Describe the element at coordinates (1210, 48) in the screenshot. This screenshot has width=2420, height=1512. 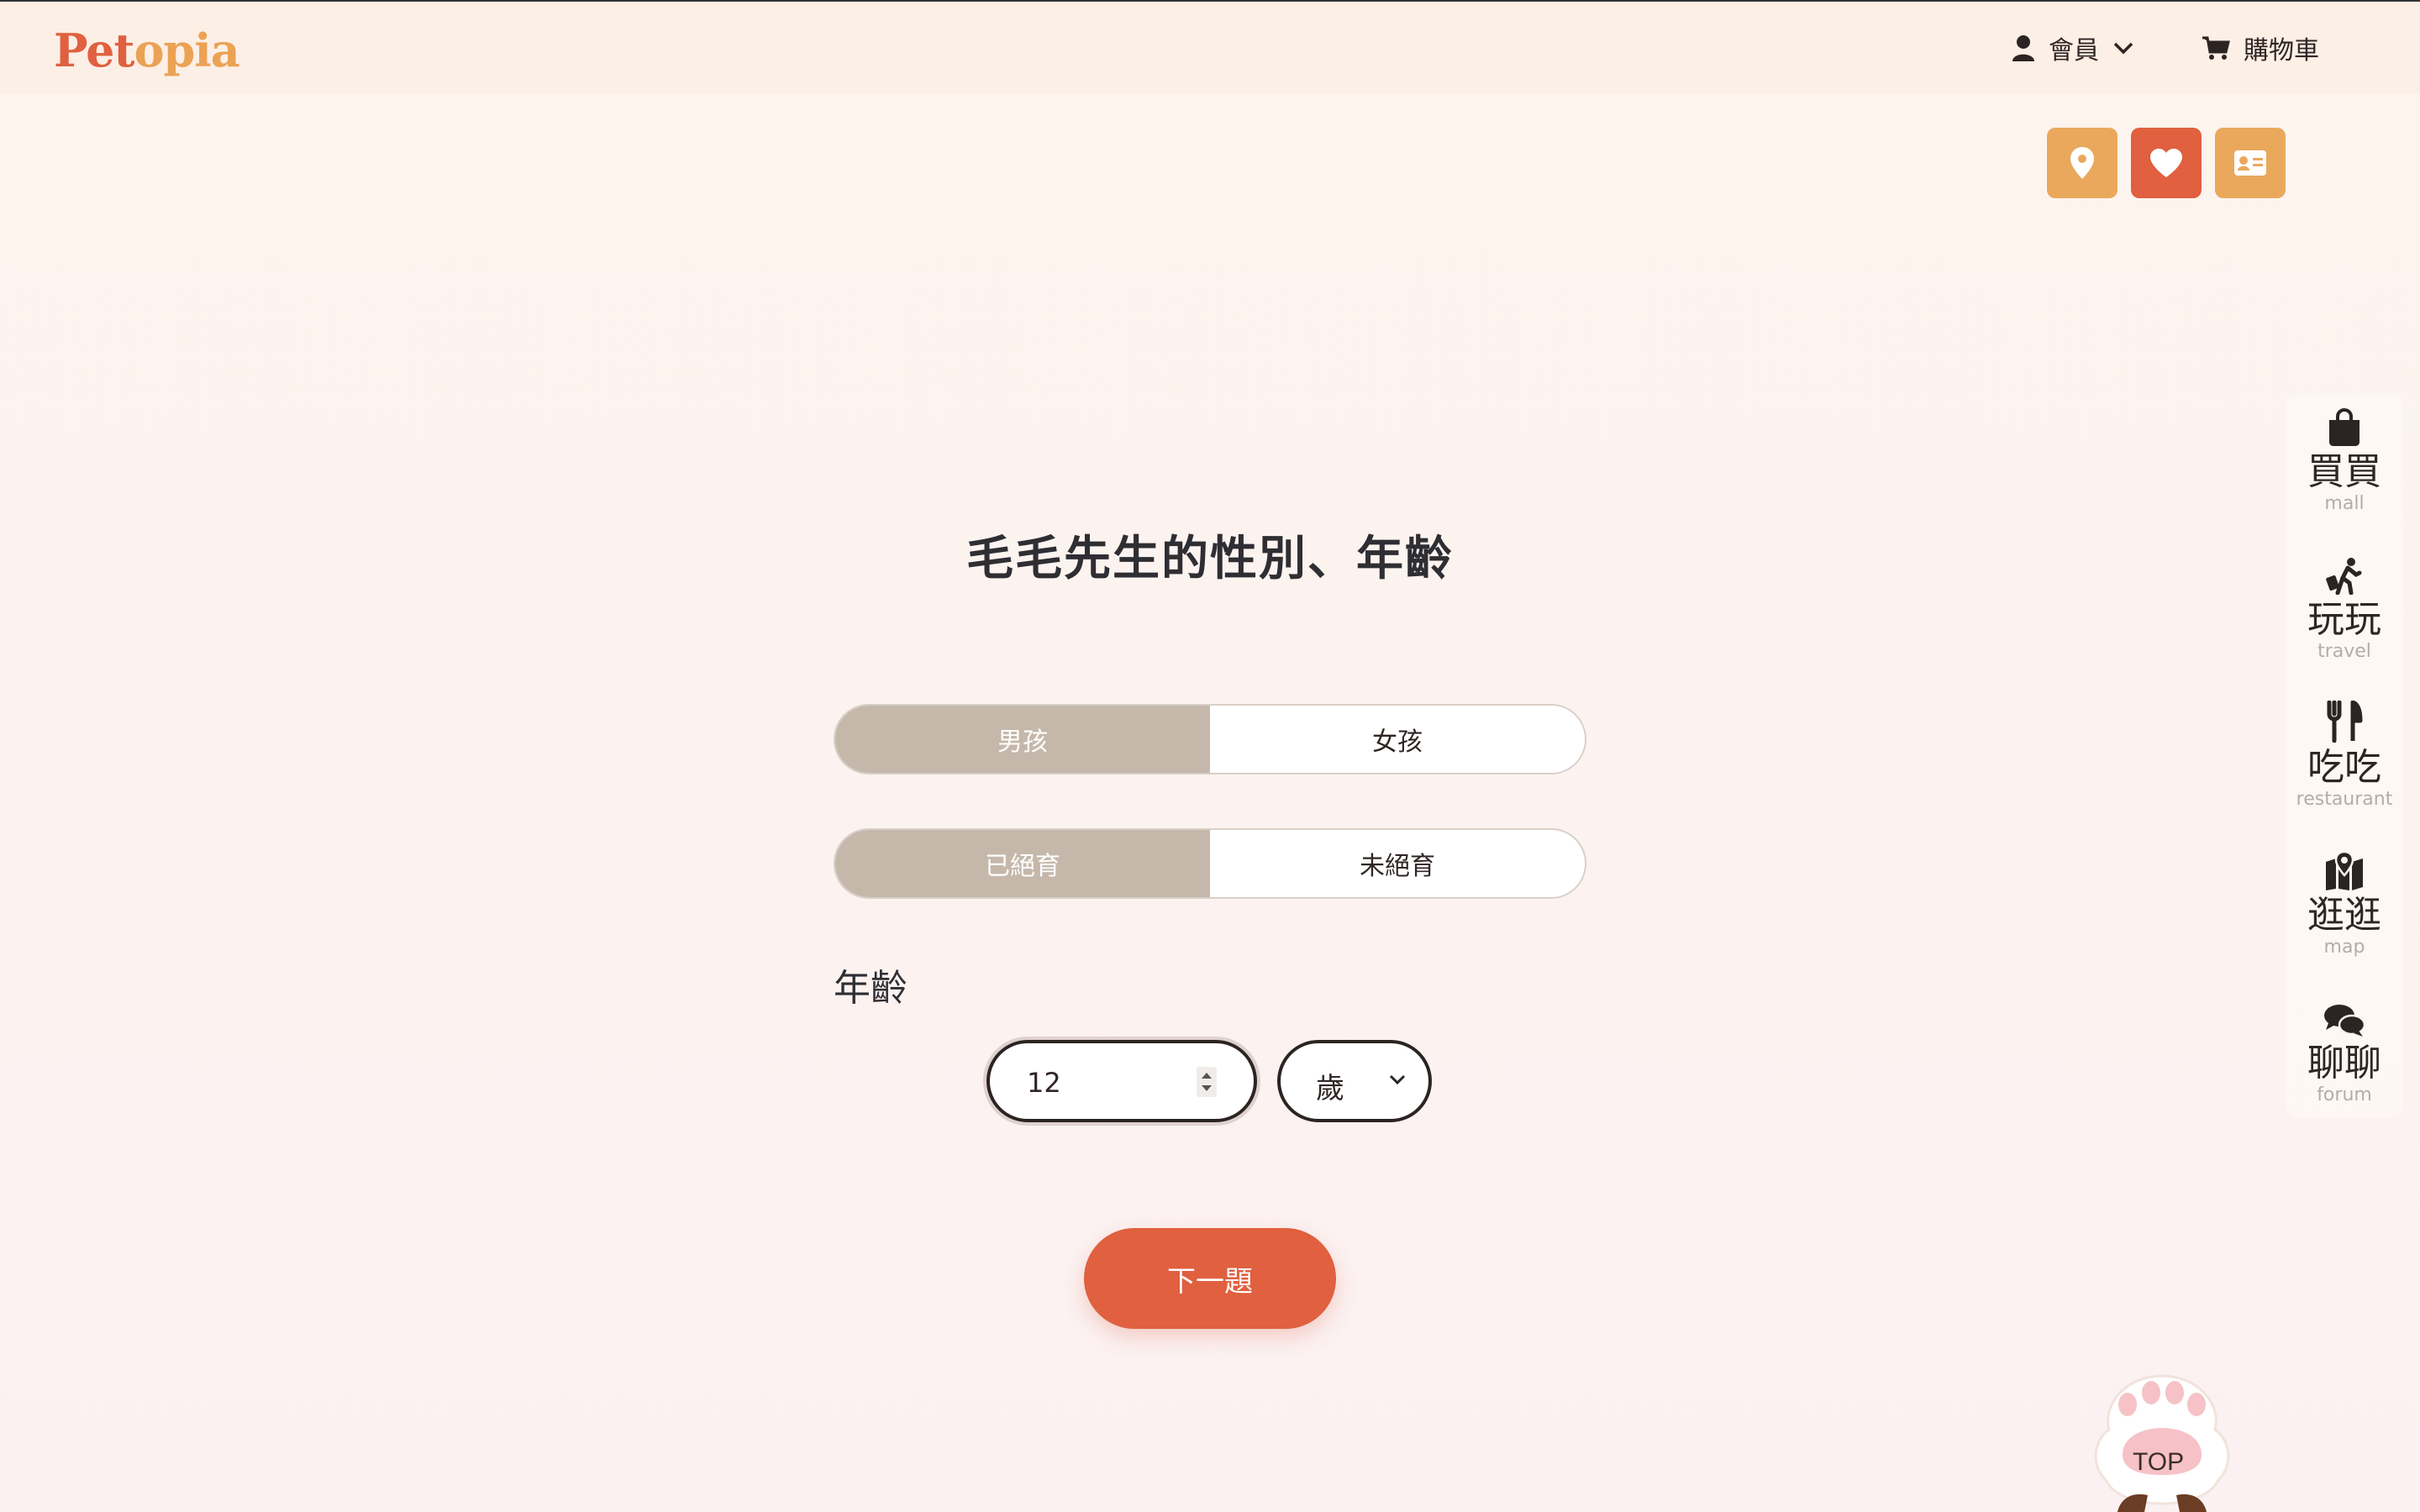
I see `header: Petopia 會員 購物車` at that location.